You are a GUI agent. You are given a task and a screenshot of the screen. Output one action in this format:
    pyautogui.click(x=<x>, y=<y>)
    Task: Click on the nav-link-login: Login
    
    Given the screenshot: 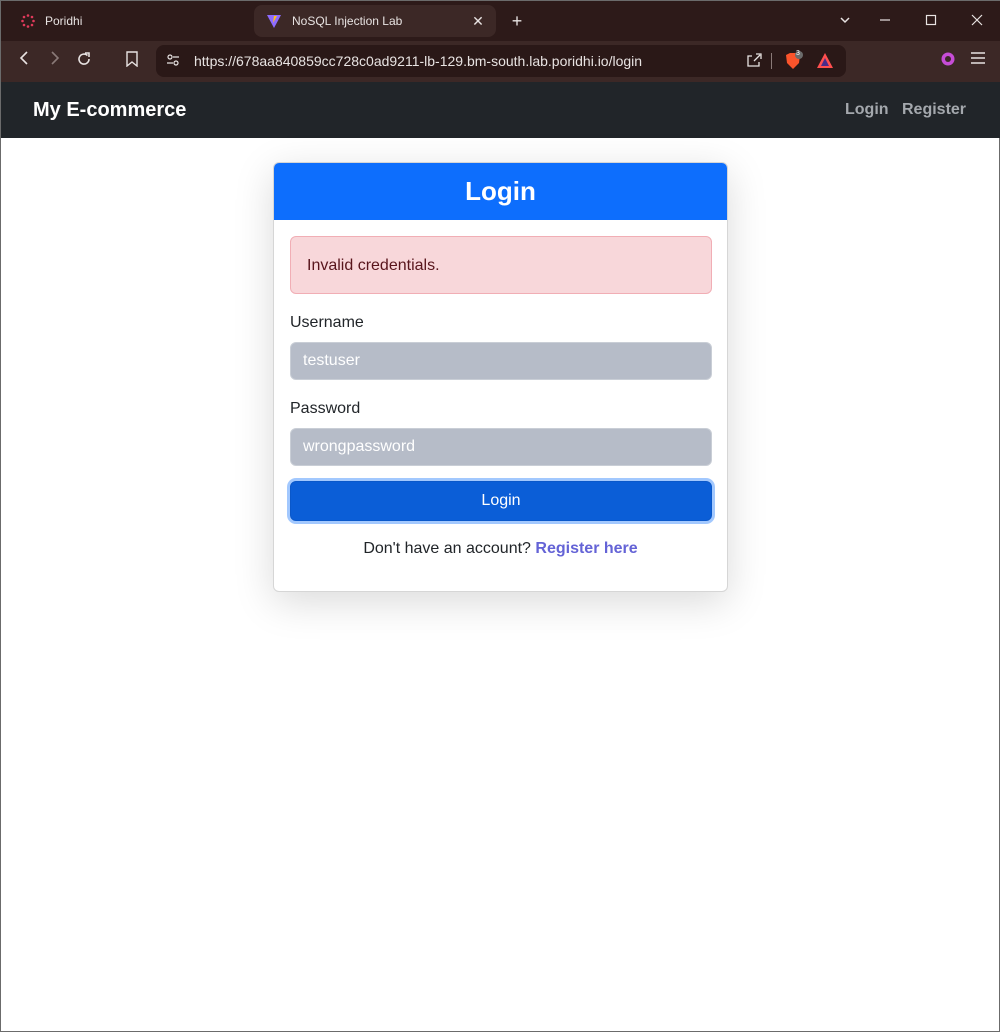 What is the action you would take?
    pyautogui.click(x=867, y=110)
    